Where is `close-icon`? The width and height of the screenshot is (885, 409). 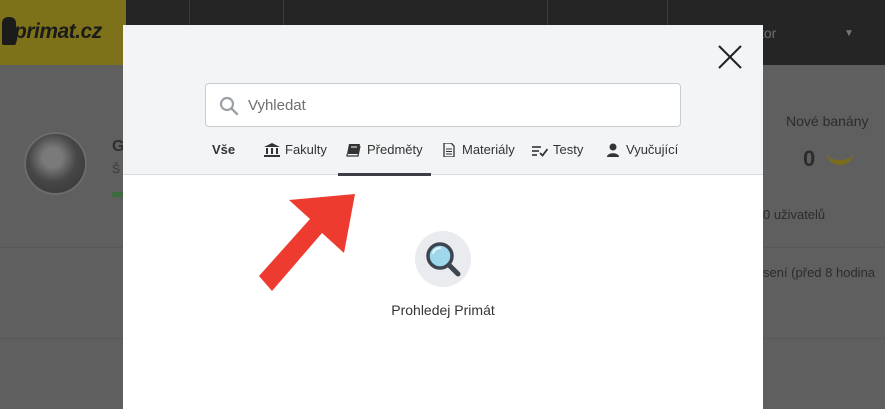 close-icon is located at coordinates (730, 57).